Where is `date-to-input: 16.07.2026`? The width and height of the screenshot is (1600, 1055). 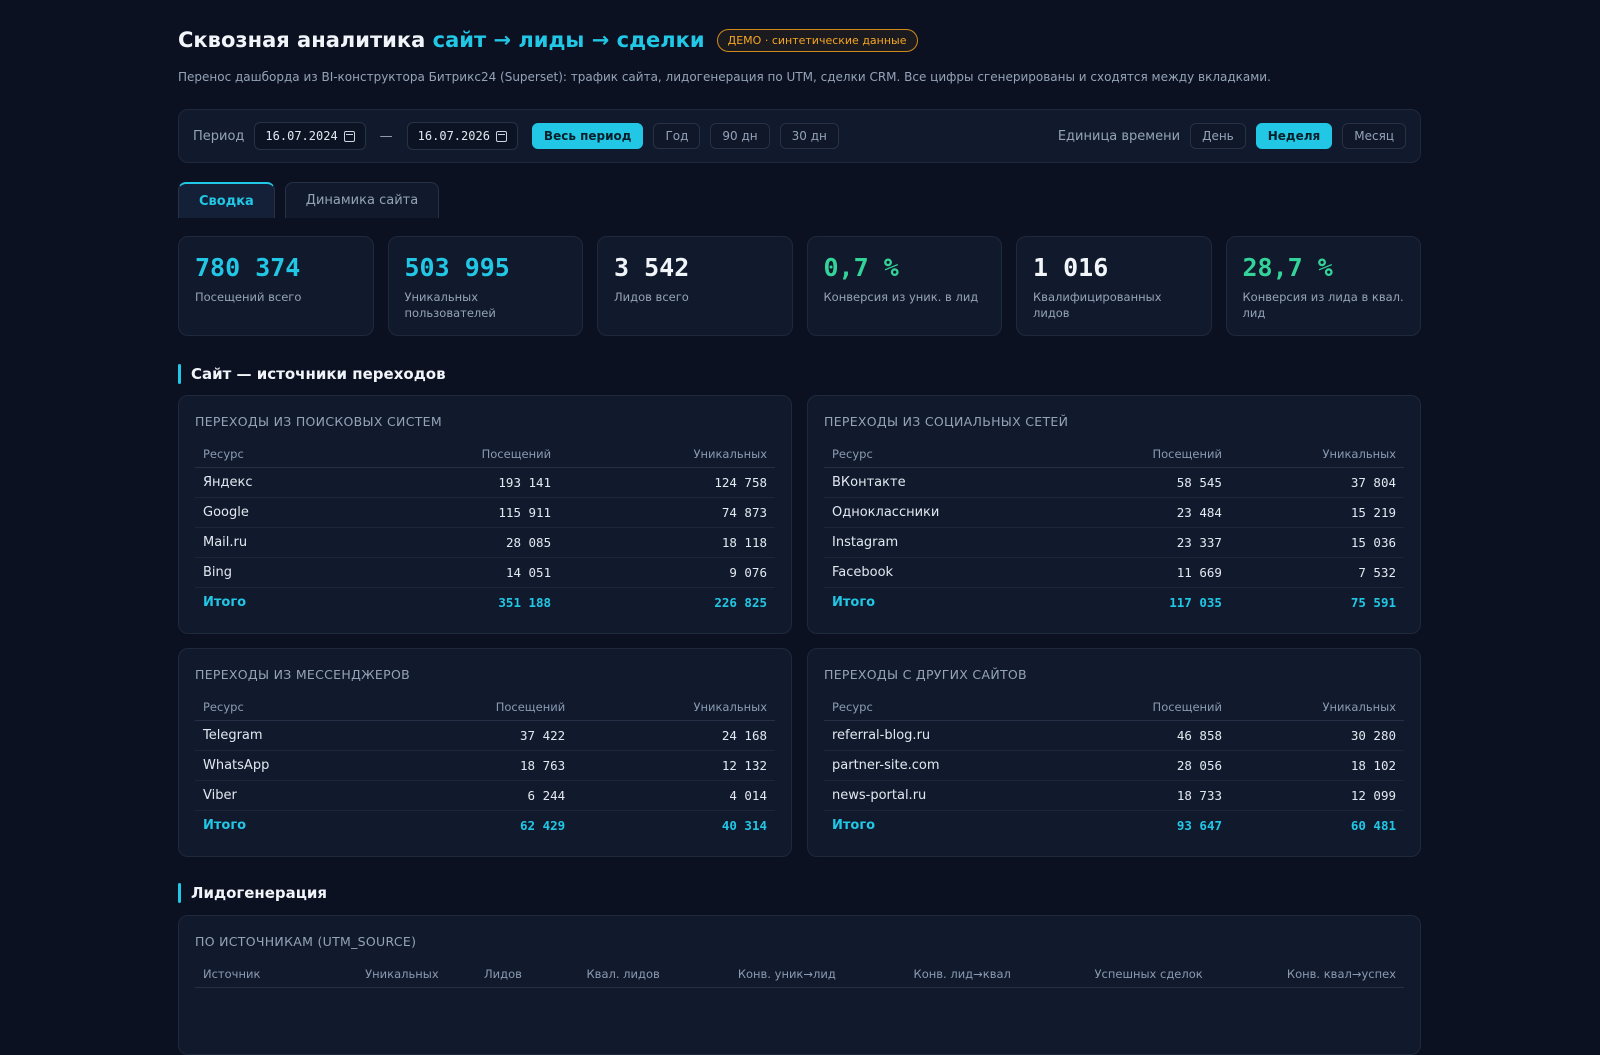 date-to-input: 16.07.2026 is located at coordinates (462, 136).